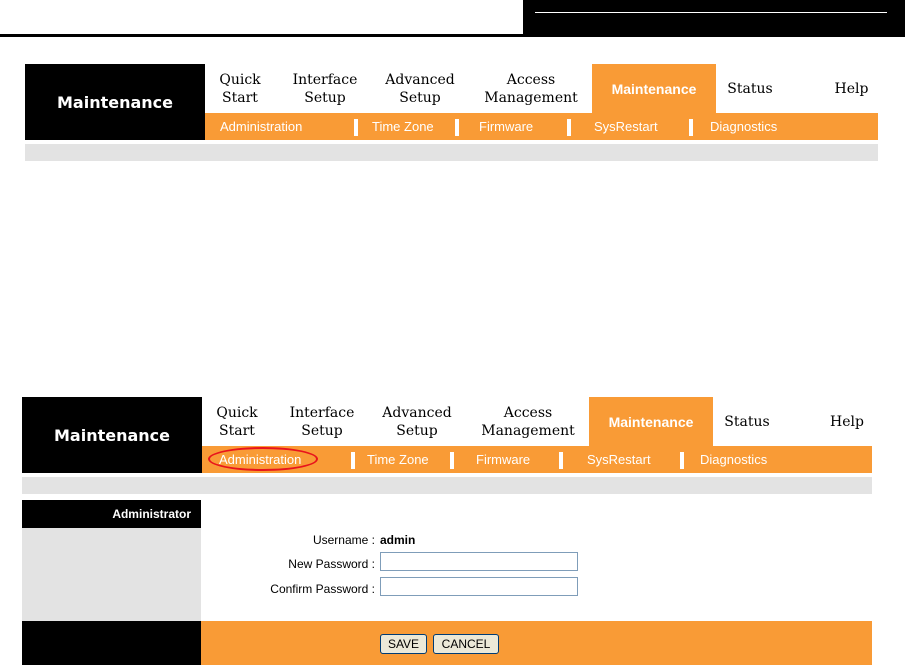 The height and width of the screenshot is (665, 905). I want to click on admin-section-title: Administrator, so click(111, 514).